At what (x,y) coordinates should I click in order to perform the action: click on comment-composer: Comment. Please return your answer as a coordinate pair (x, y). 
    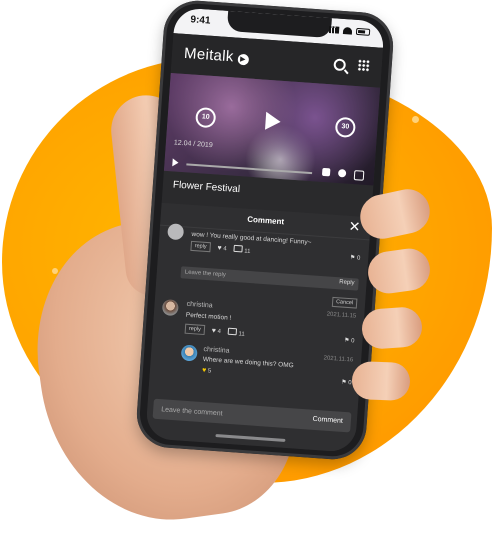
    Looking at the image, I should click on (252, 415).